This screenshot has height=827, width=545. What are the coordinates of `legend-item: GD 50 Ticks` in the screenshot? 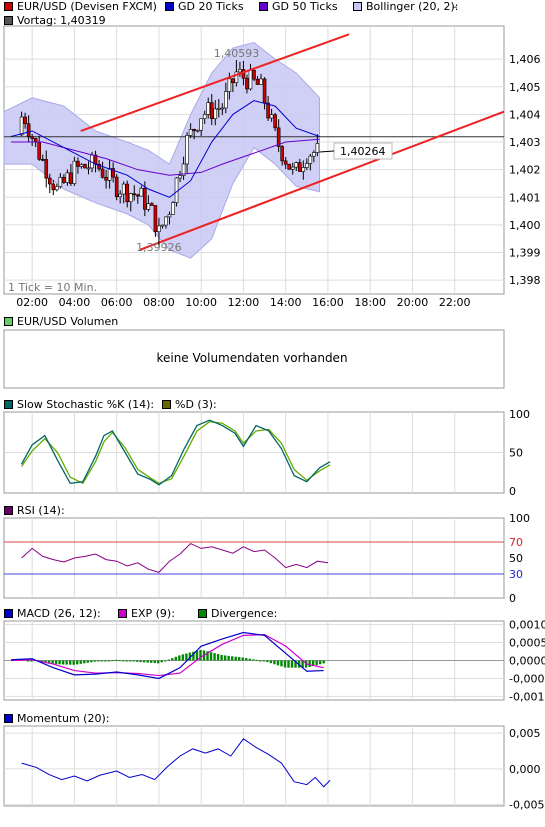 It's located at (298, 6).